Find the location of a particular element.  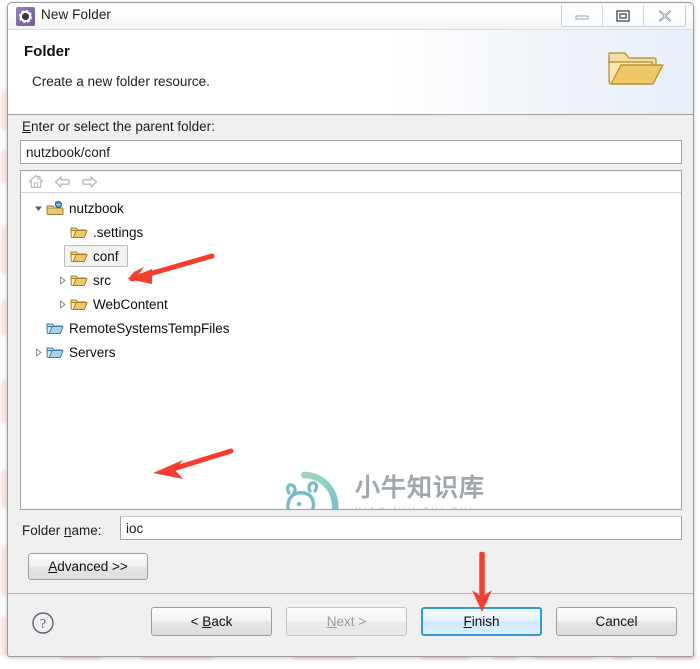

close-icon is located at coordinates (664, 15).